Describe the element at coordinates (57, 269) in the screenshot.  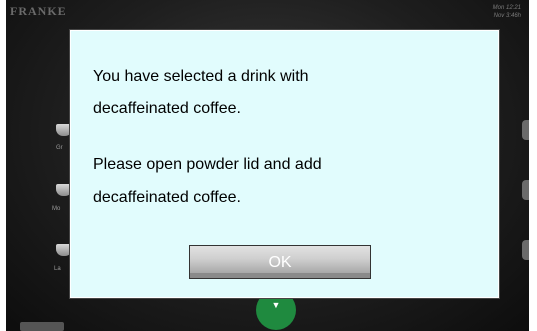
I see `product-label: La` at that location.